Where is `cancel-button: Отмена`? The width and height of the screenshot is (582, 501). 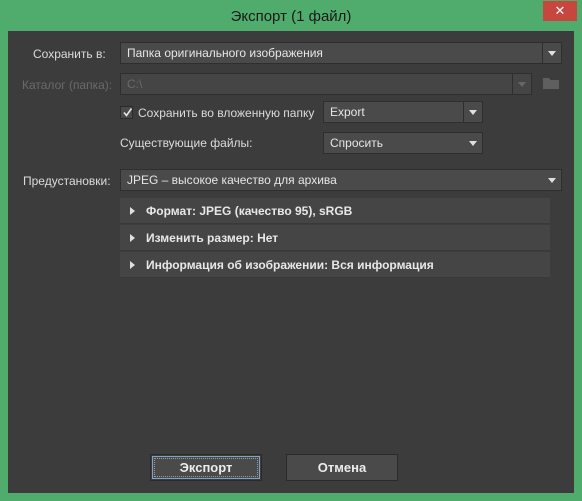 cancel-button: Отмена is located at coordinates (342, 467).